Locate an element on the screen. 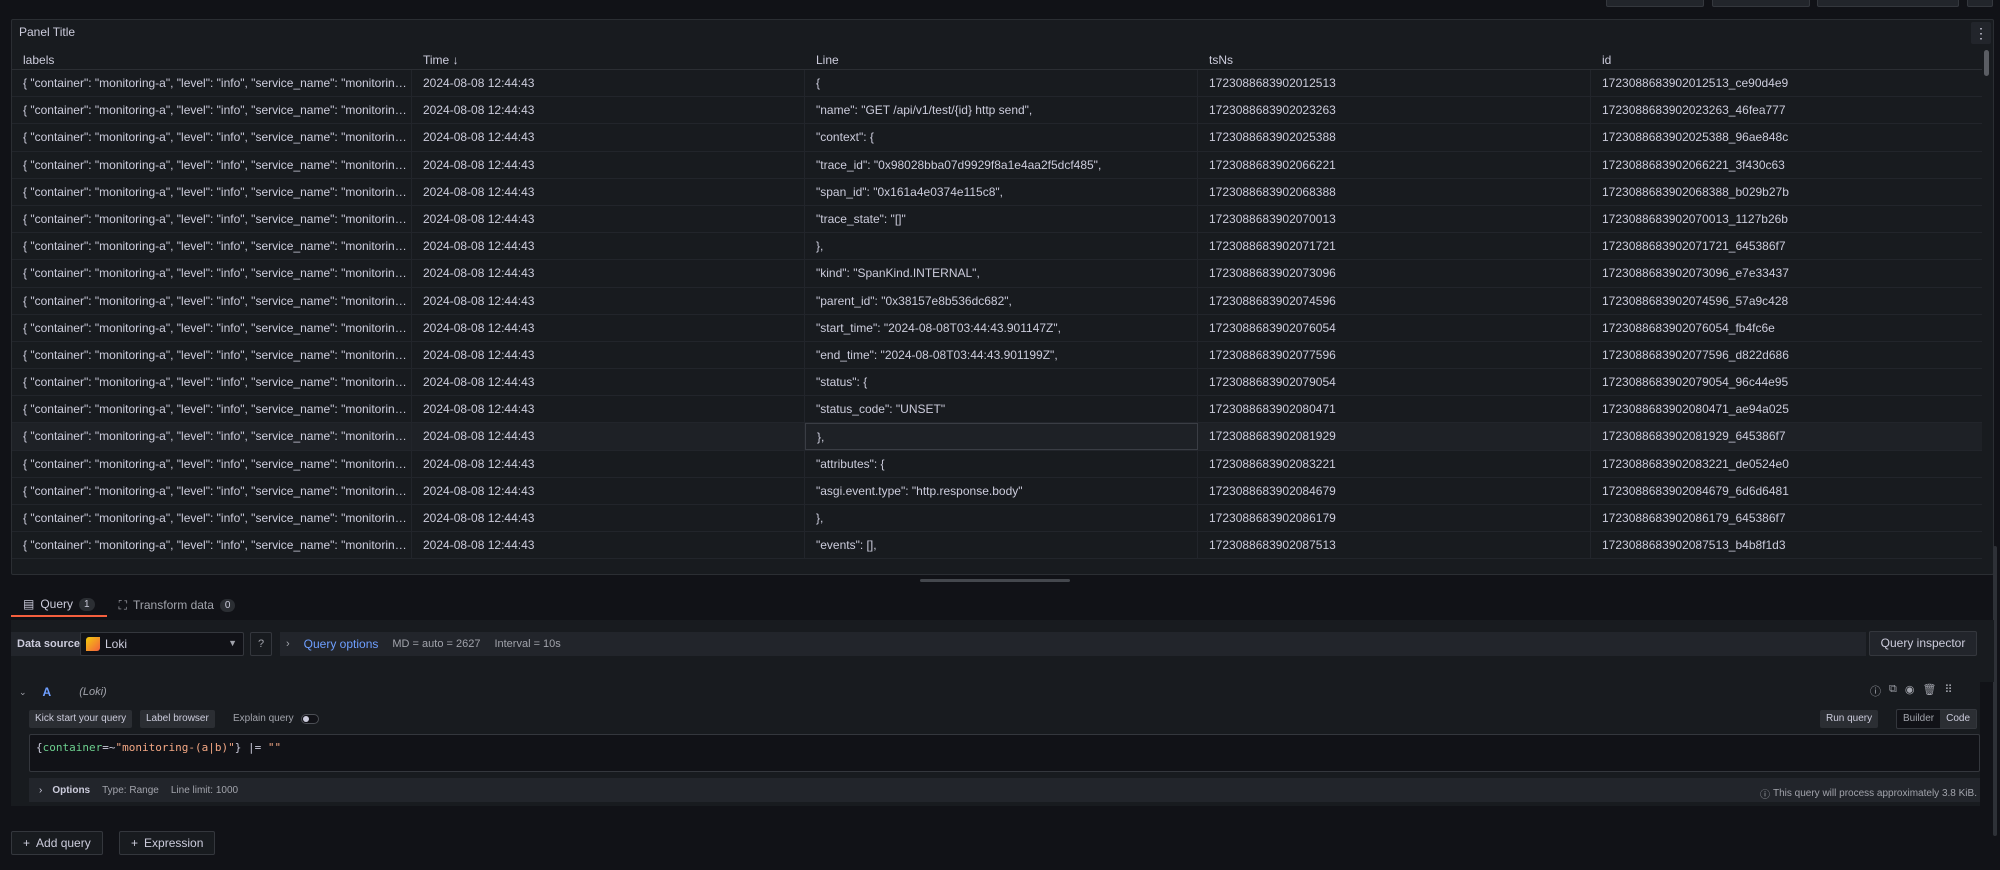  cell-id: 1723088683902081929_645386f7 is located at coordinates (1786, 436).